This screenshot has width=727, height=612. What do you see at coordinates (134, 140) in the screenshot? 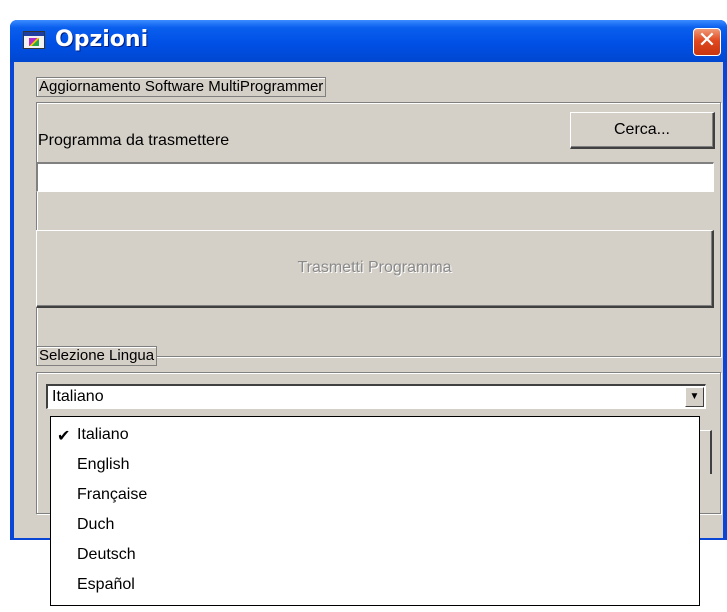
I see `program-label: Programma da trasmettere` at bounding box center [134, 140].